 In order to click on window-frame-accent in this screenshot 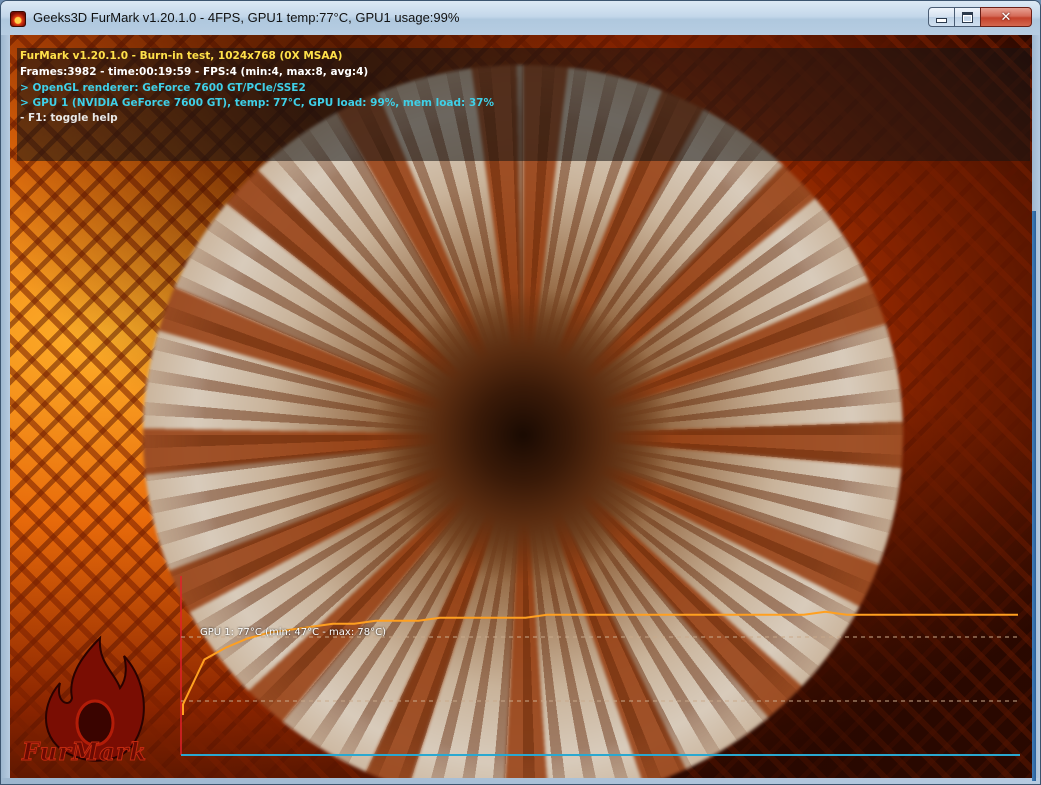, I will do `click(1034, 496)`.